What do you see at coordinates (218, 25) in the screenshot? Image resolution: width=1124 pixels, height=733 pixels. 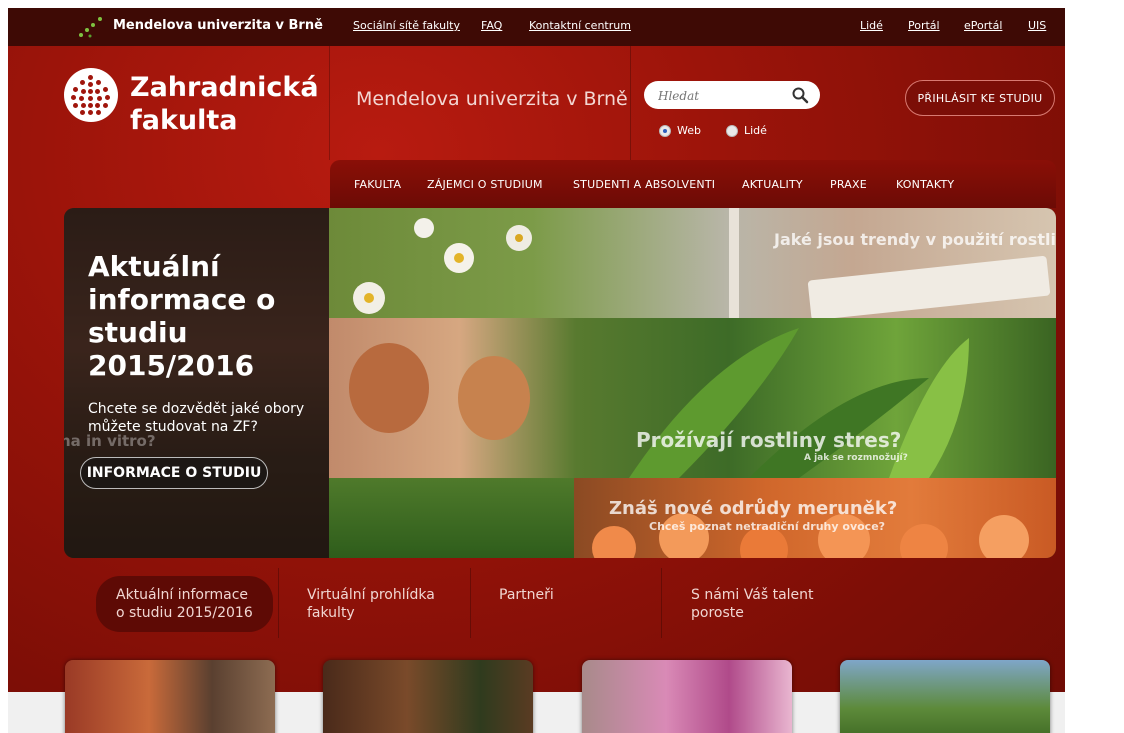 I see `university-name: Mendelova univerzita v Brně` at bounding box center [218, 25].